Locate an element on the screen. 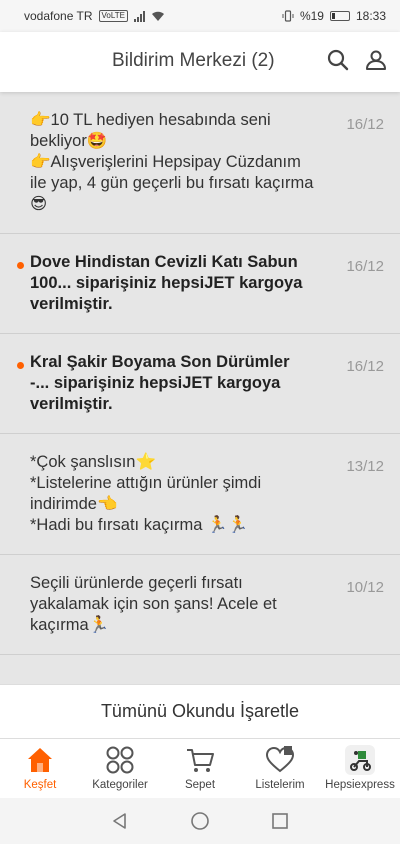  notification-text: *Çok şanslısın⭐ is located at coordinates (93, 462).